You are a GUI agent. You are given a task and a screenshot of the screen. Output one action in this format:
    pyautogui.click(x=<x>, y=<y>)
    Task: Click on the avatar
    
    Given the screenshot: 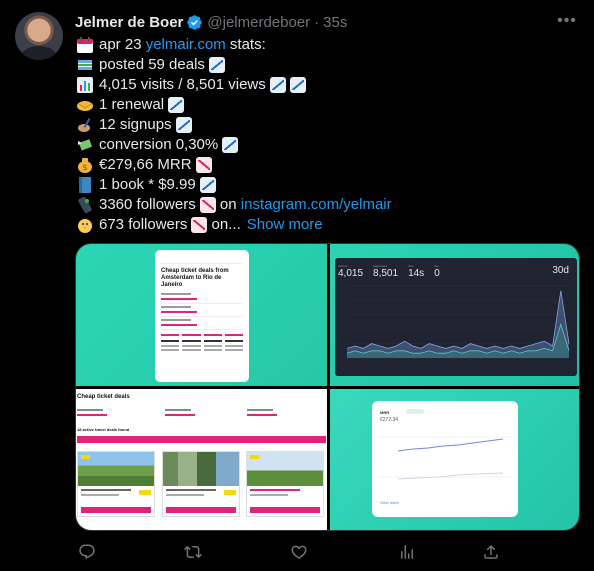 What is the action you would take?
    pyautogui.click(x=39, y=36)
    